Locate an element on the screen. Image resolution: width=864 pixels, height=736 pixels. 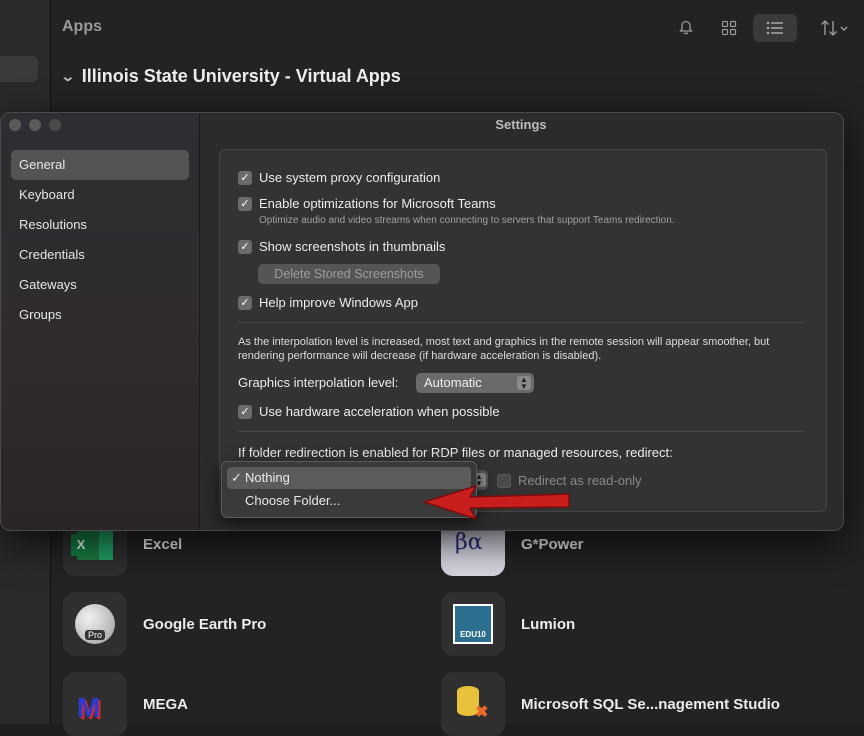
app-tile-mega: M MEGA is located at coordinates (125, 704).